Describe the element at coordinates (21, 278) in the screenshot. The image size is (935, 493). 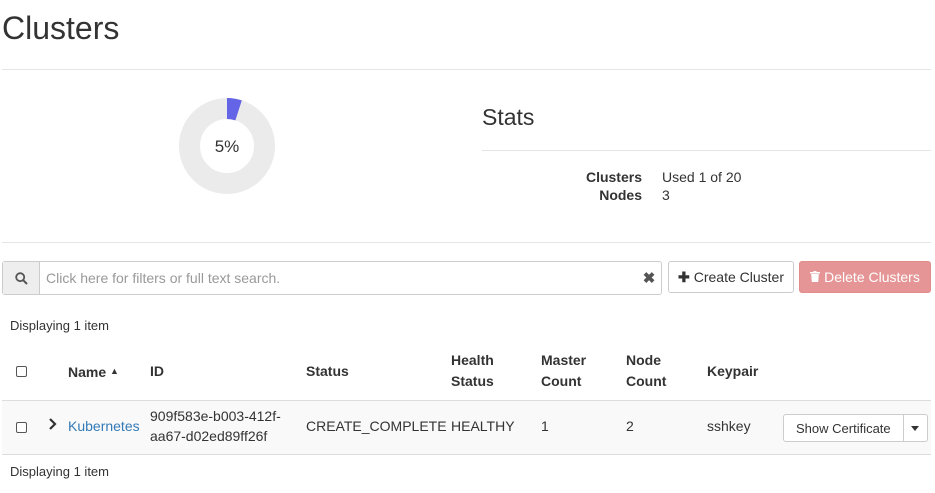
I see `search-icon` at that location.